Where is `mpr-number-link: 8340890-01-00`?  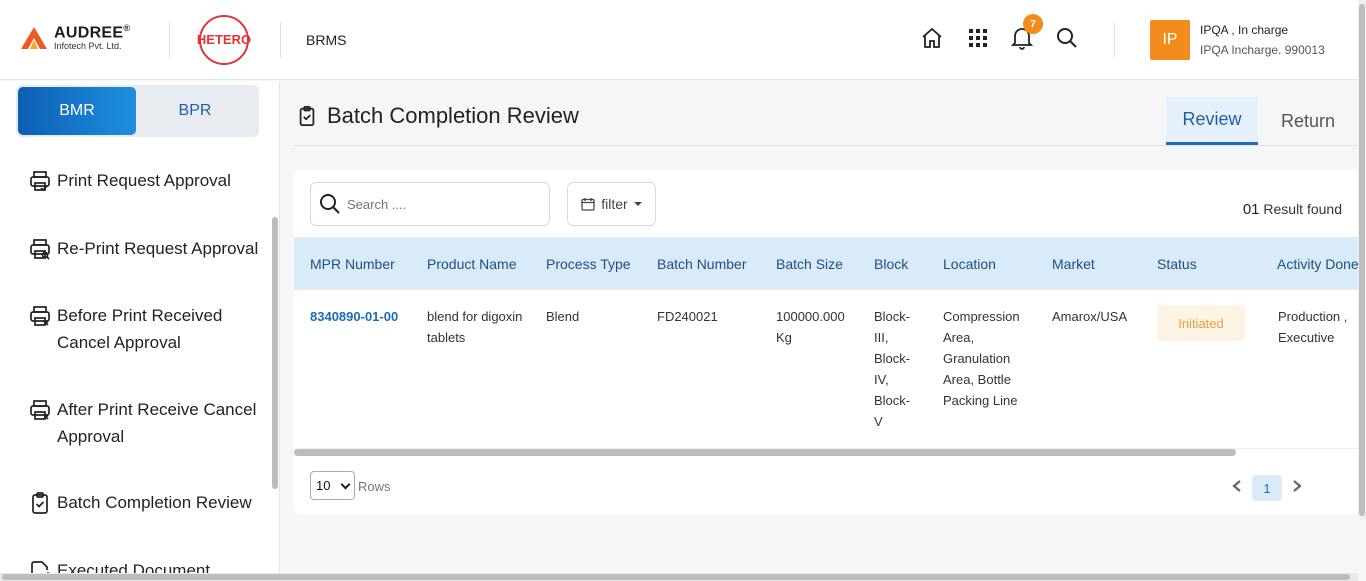
mpr-number-link: 8340890-01-00 is located at coordinates (362, 316).